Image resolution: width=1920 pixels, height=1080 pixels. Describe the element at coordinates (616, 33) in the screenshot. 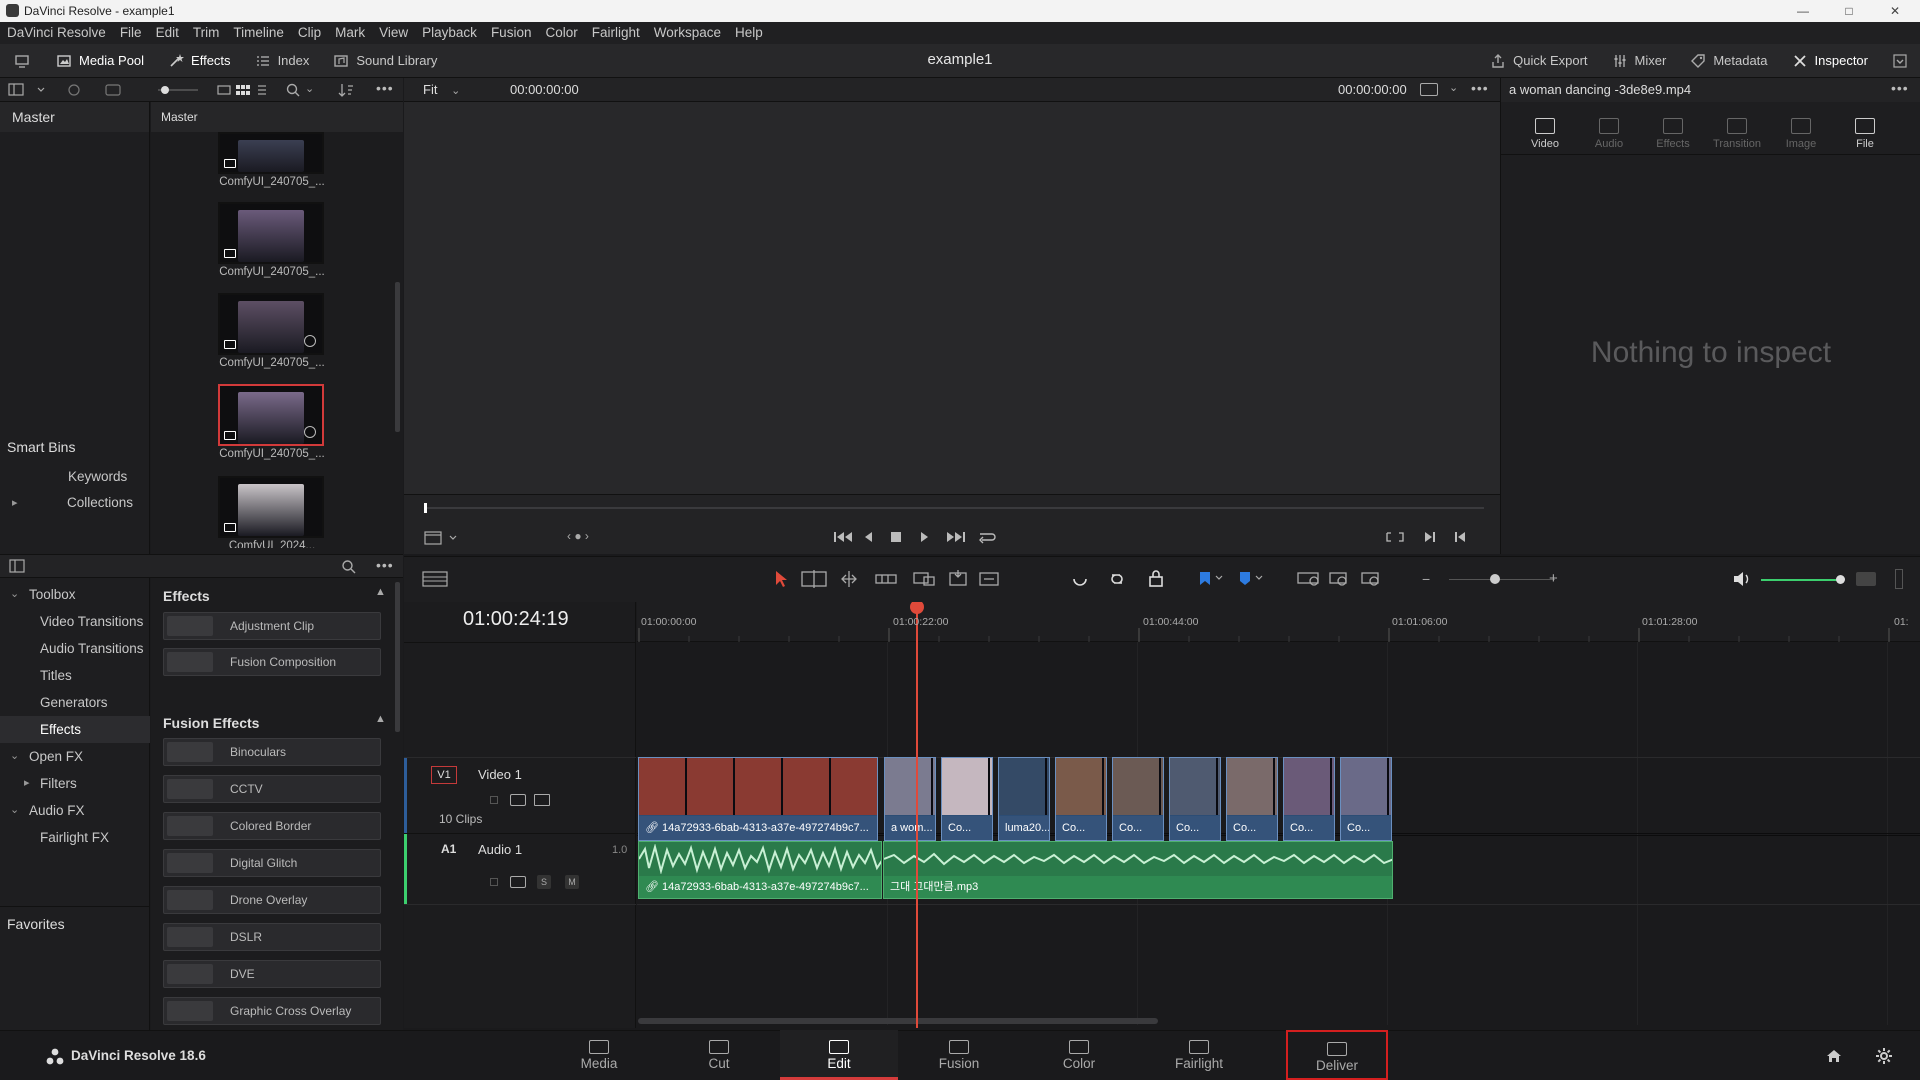

I see `menu-fairlight: Fairlight` at that location.